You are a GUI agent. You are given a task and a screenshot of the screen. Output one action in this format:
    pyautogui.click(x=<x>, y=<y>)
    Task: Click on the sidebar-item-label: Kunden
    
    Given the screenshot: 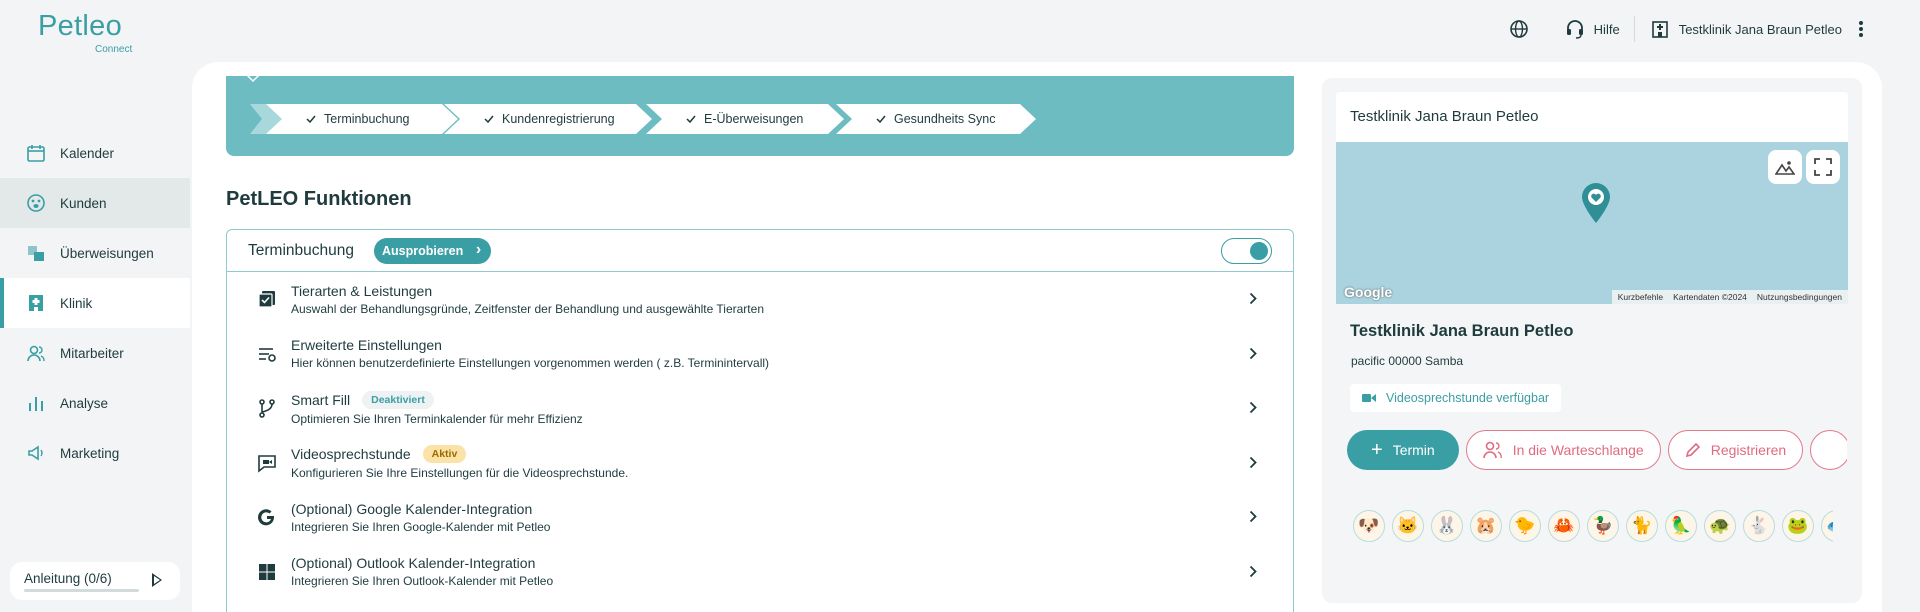 What is the action you would take?
    pyautogui.click(x=83, y=203)
    